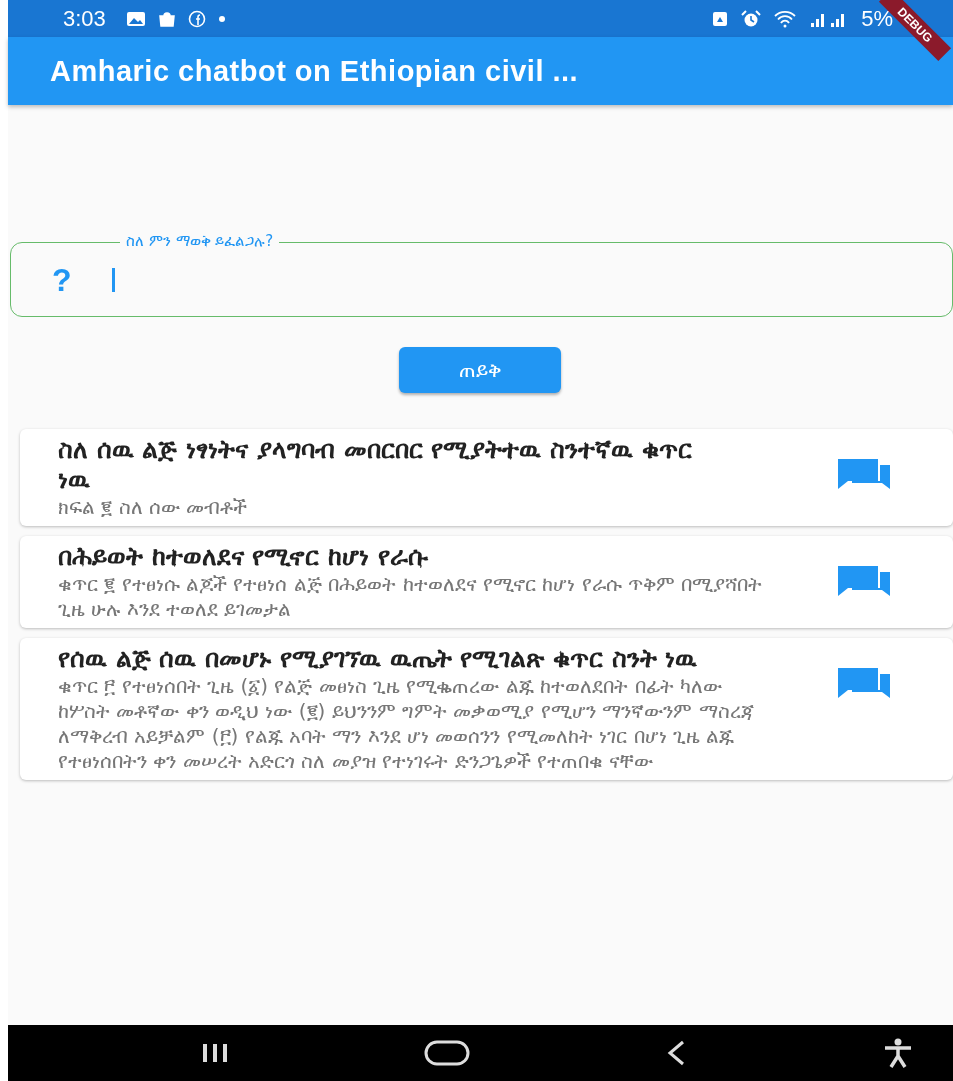  I want to click on field-label: ስለ ምን ማወቅ ይፈልጋሉ?, so click(200, 241).